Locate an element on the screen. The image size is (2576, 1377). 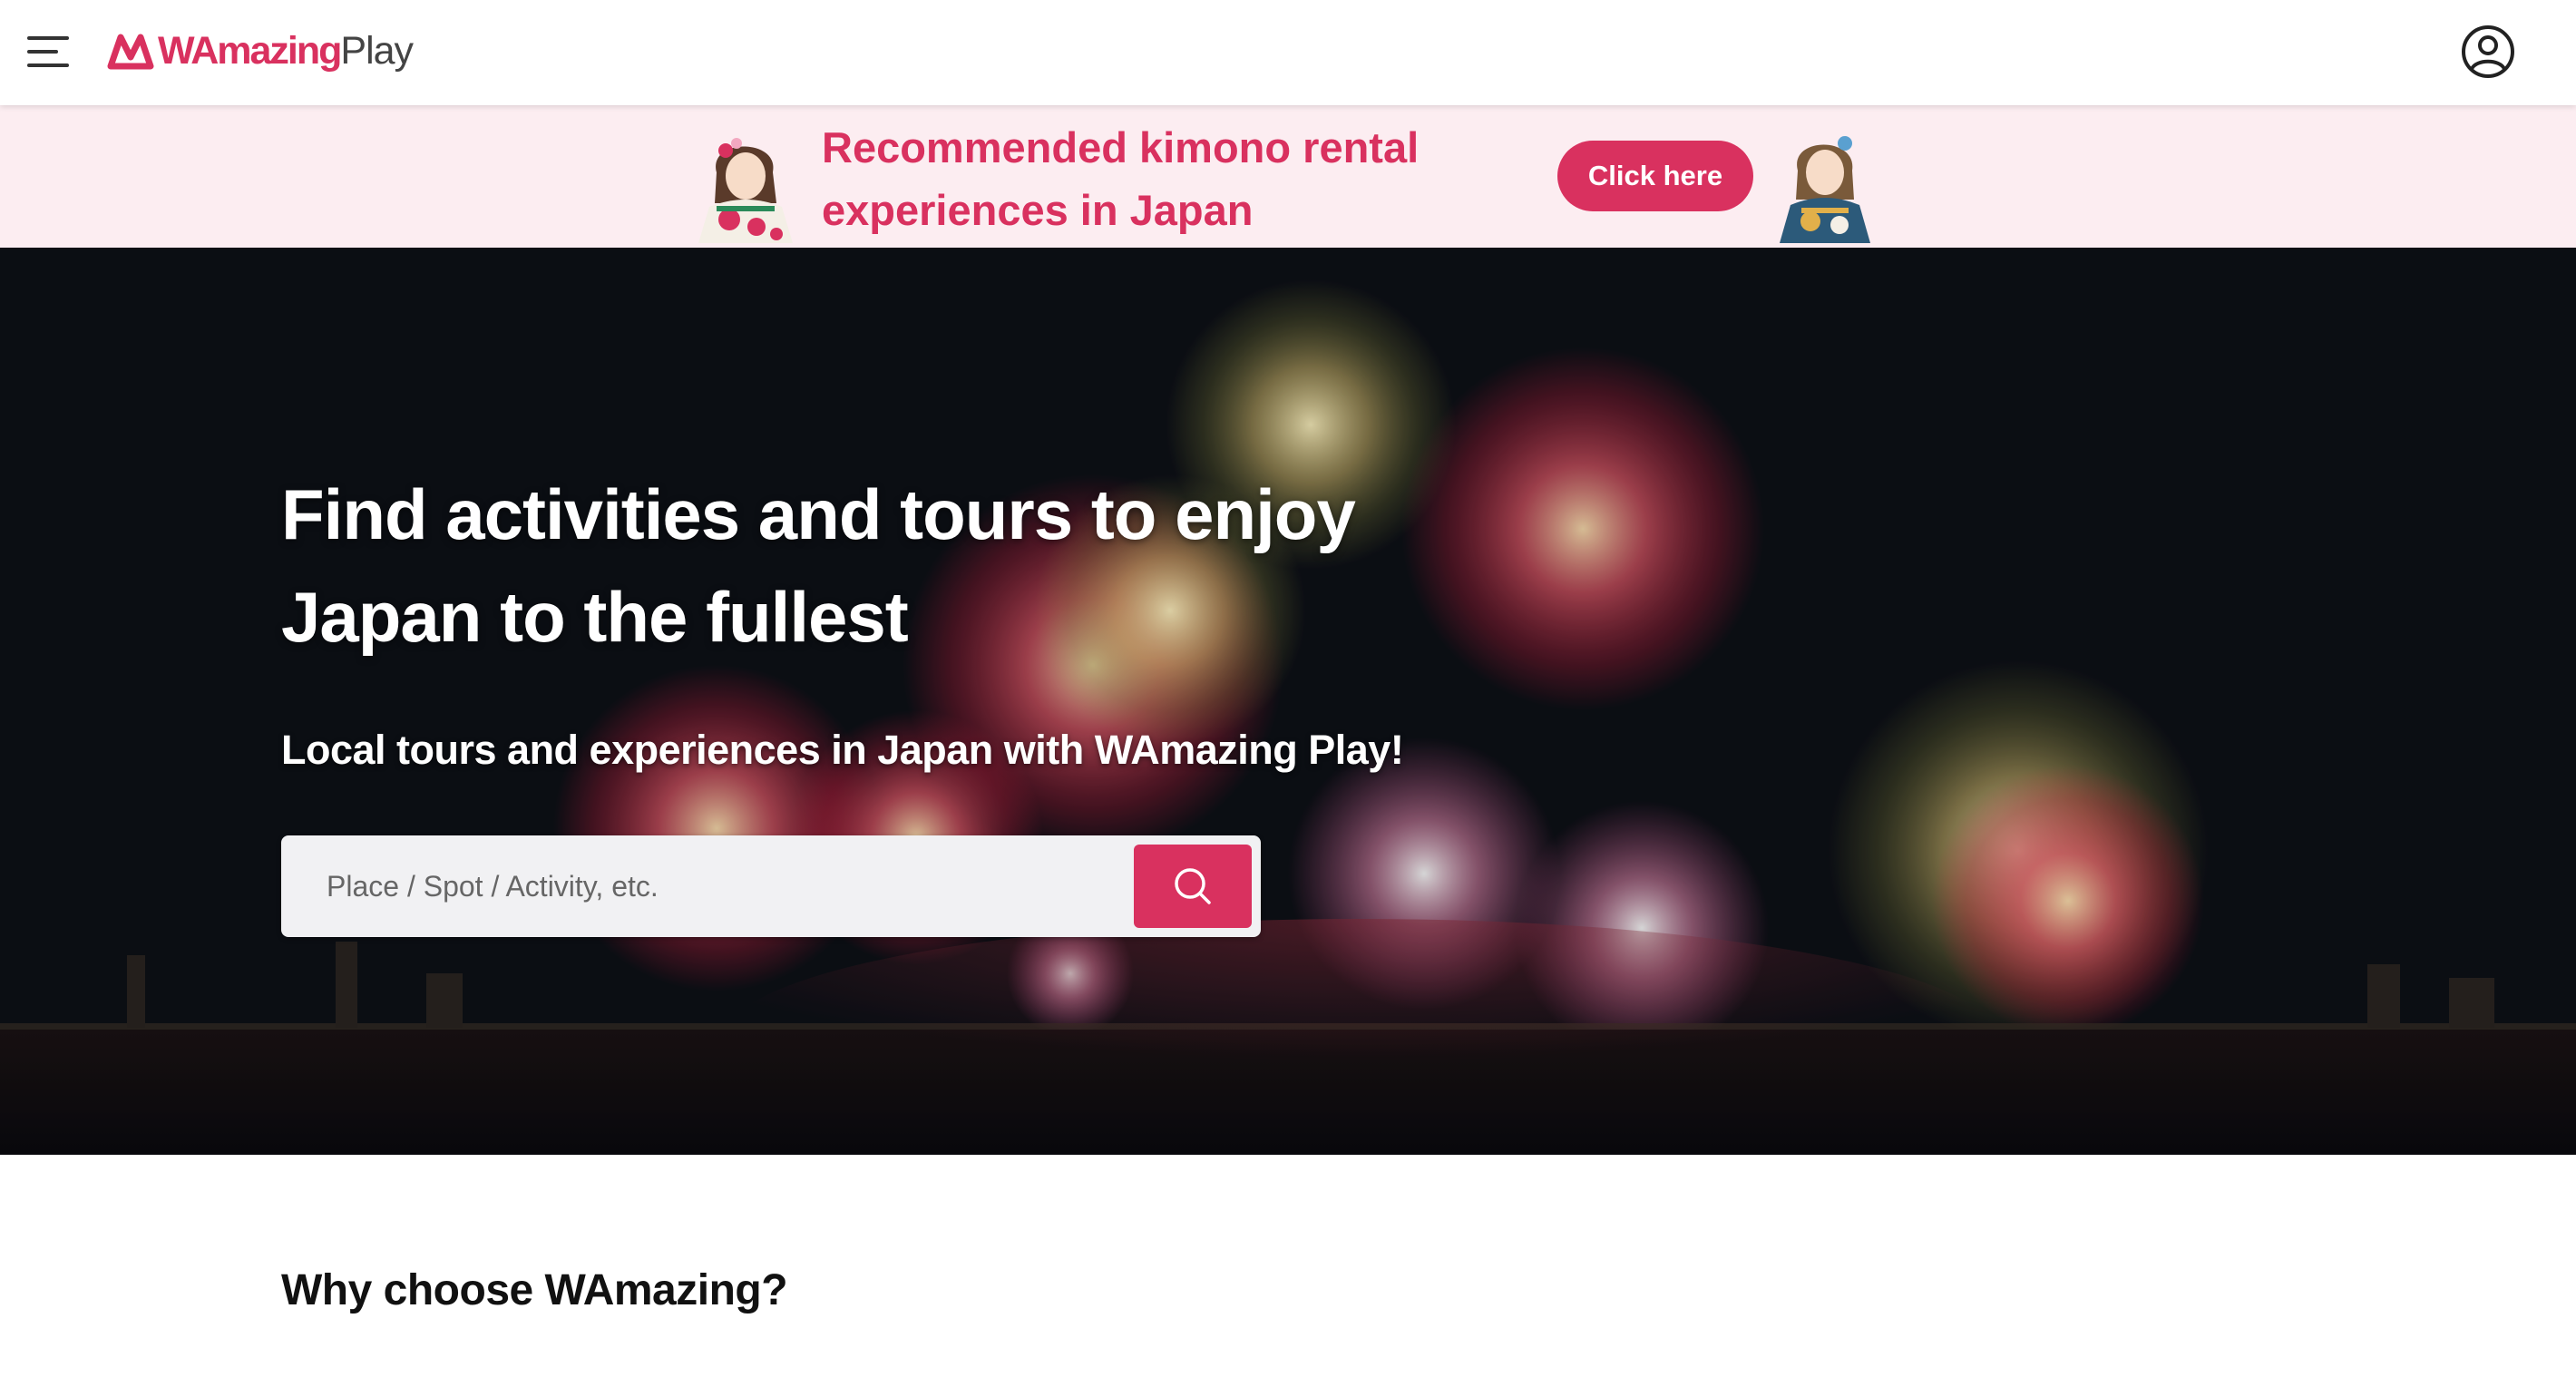
hero-title-line-1: Find activities and tours to enjoy is located at coordinates (818, 514).